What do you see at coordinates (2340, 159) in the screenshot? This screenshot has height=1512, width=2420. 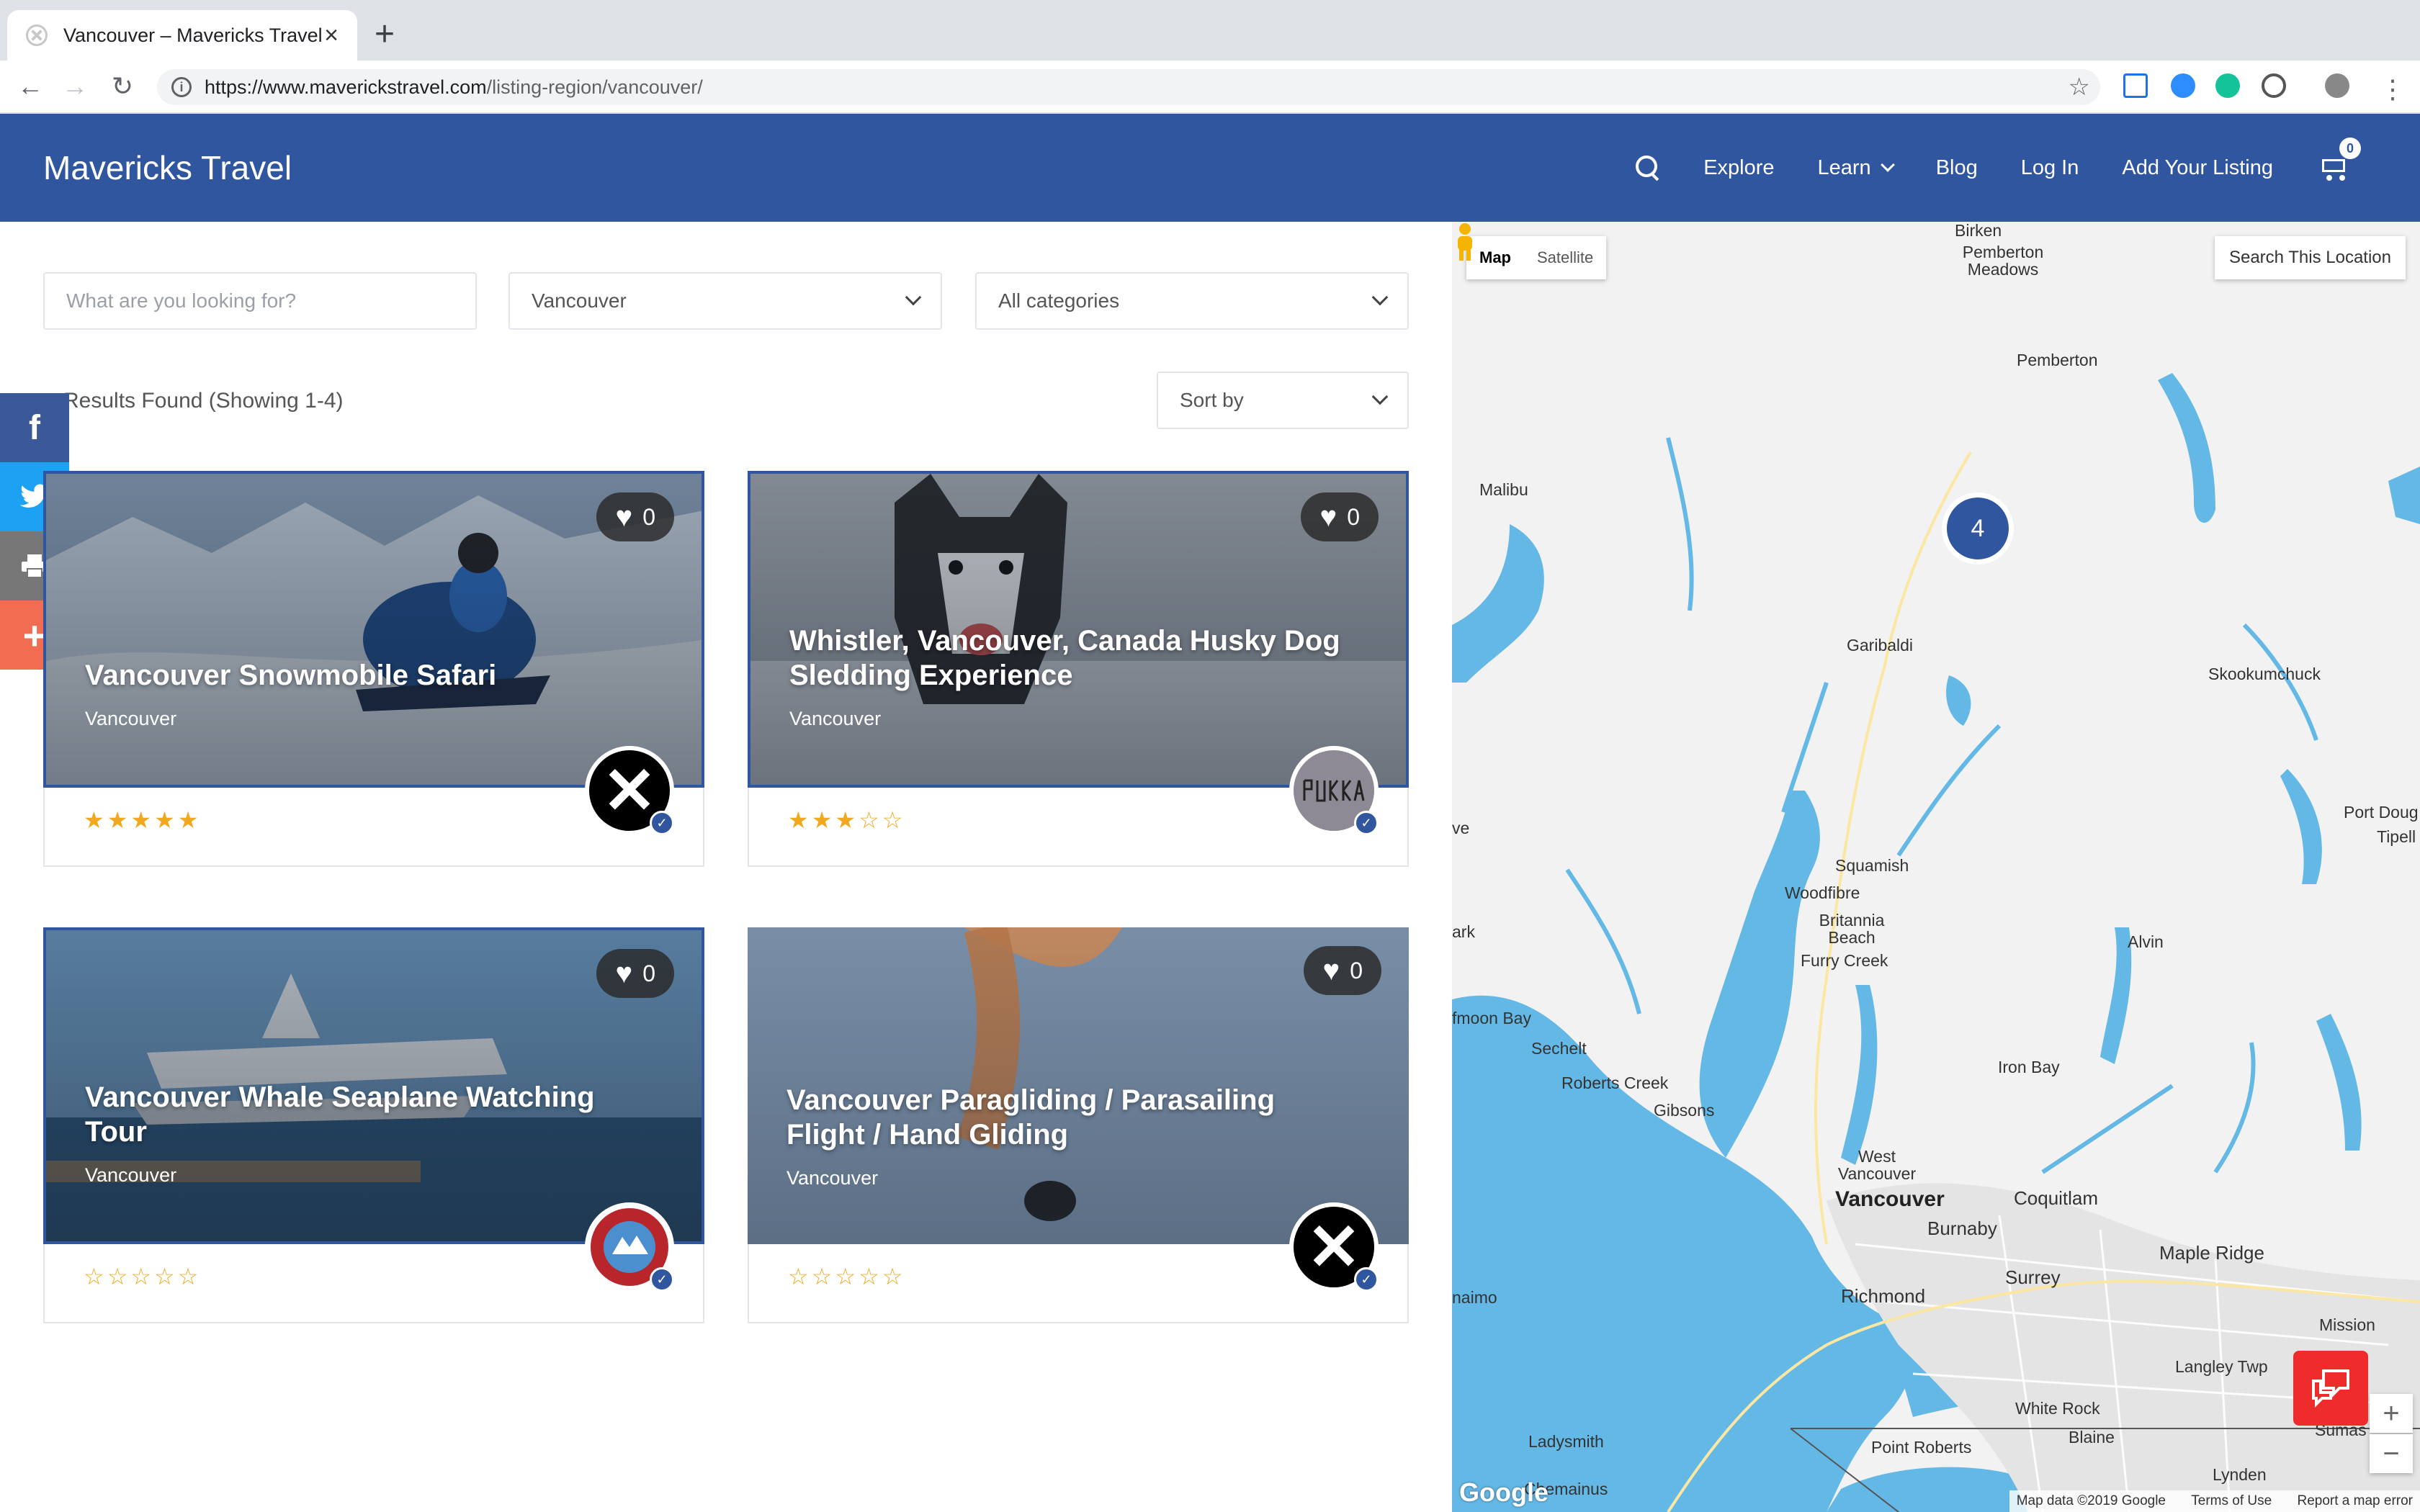 I see `cart-icon: 0` at bounding box center [2340, 159].